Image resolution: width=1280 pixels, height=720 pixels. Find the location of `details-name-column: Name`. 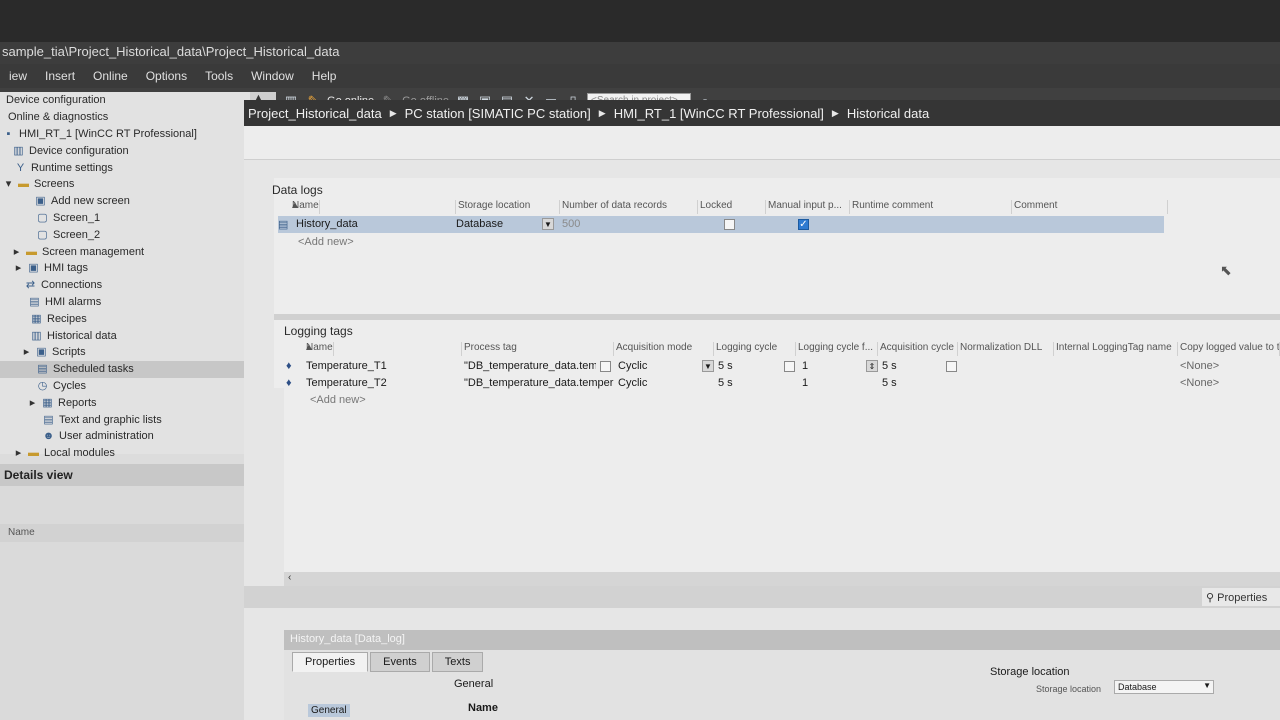

details-name-column: Name is located at coordinates (139, 533).